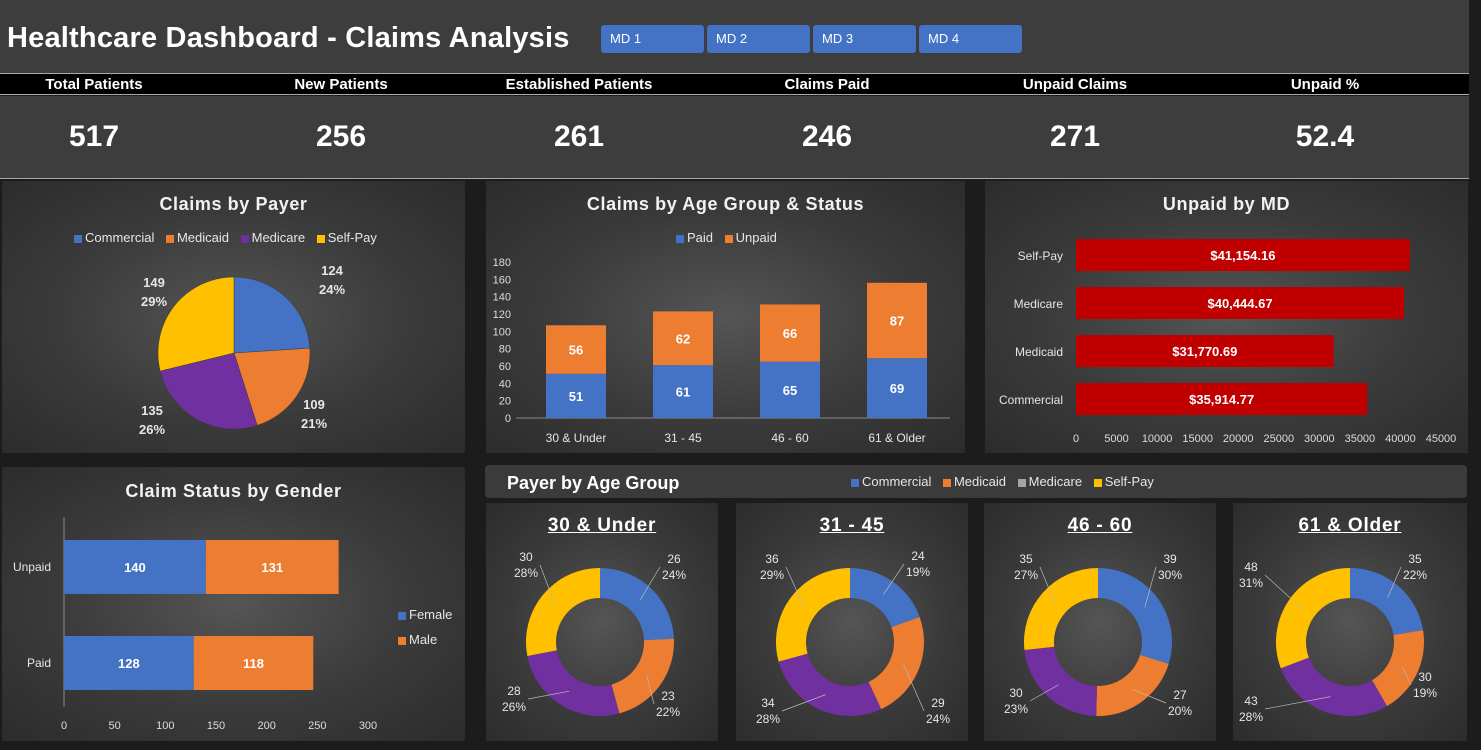  What do you see at coordinates (32, 567) in the screenshot?
I see `y-category-label: Unpaid` at bounding box center [32, 567].